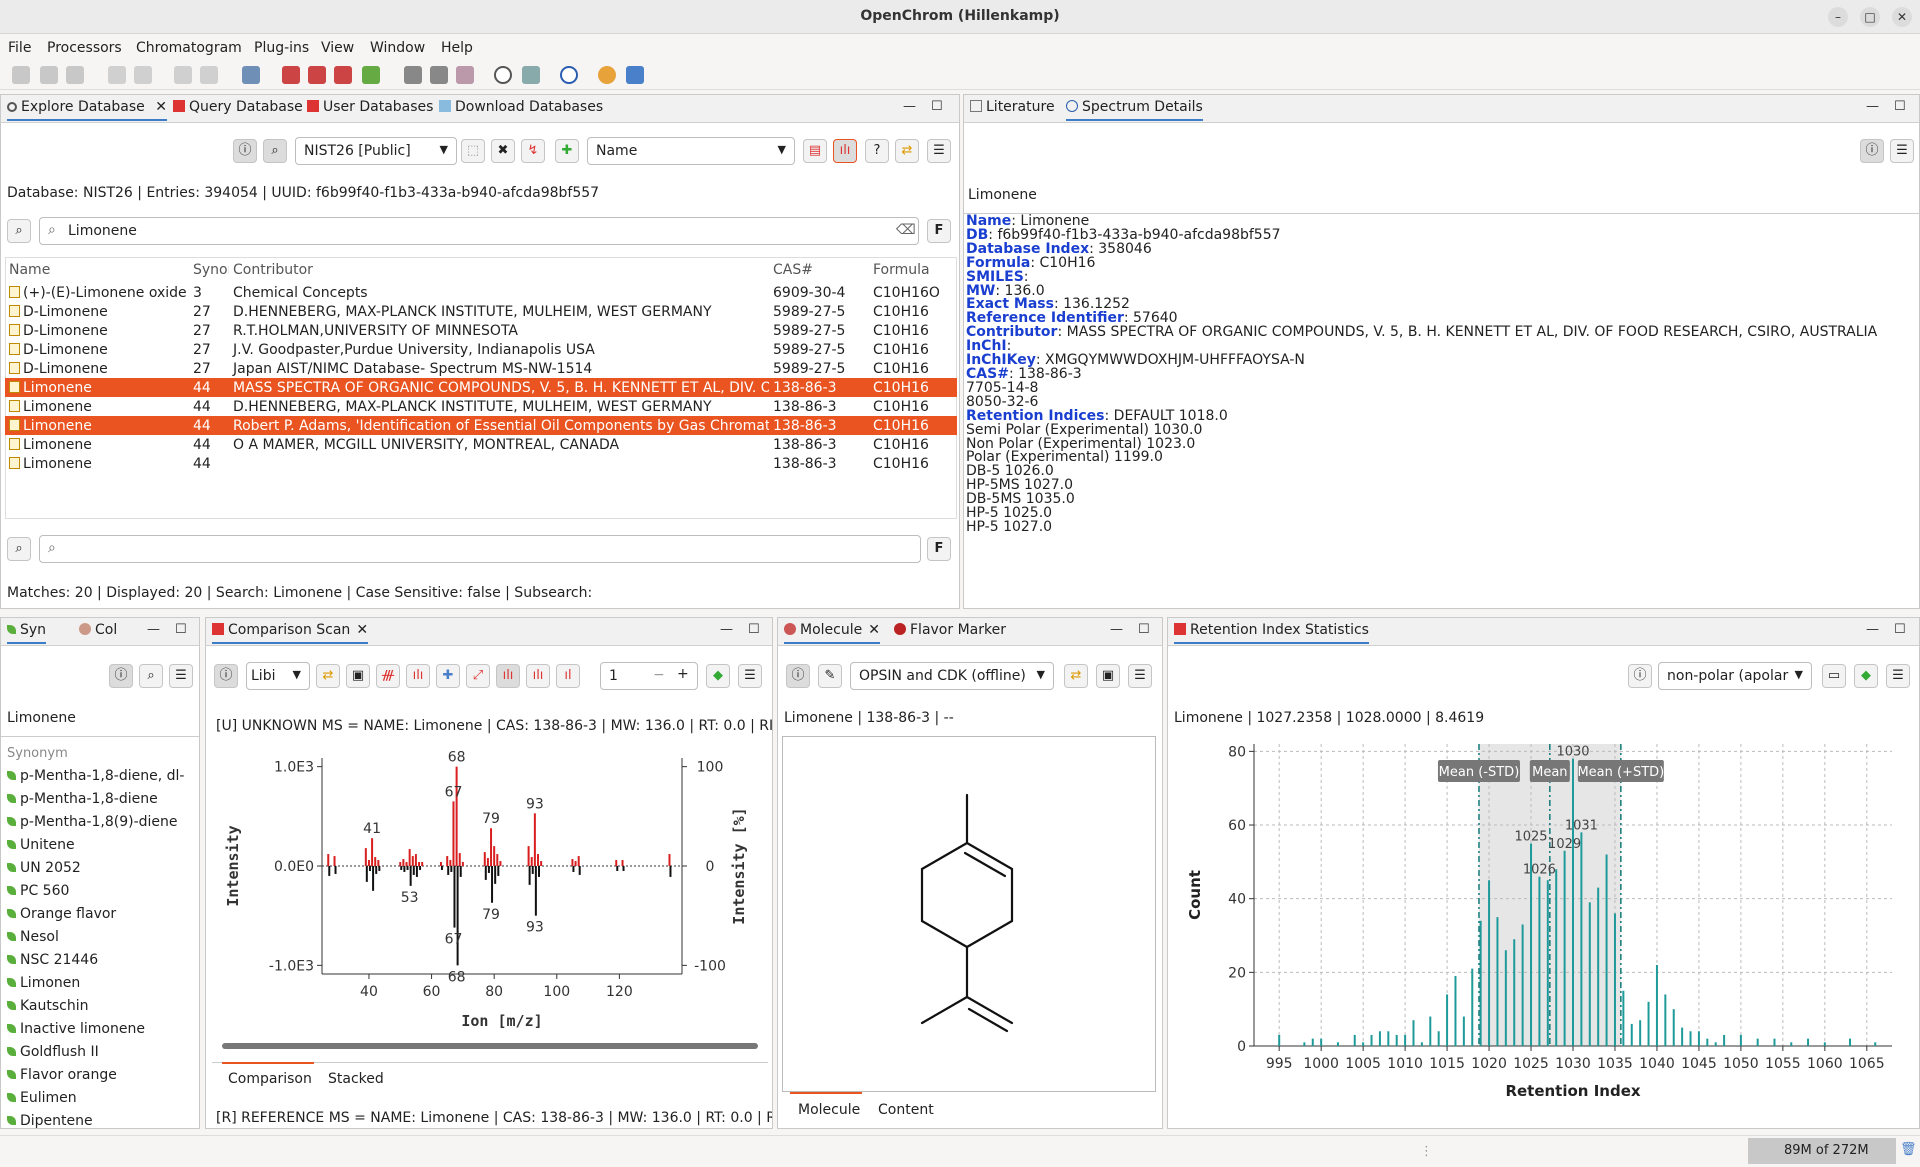  I want to click on open-file-icon, so click(413, 75).